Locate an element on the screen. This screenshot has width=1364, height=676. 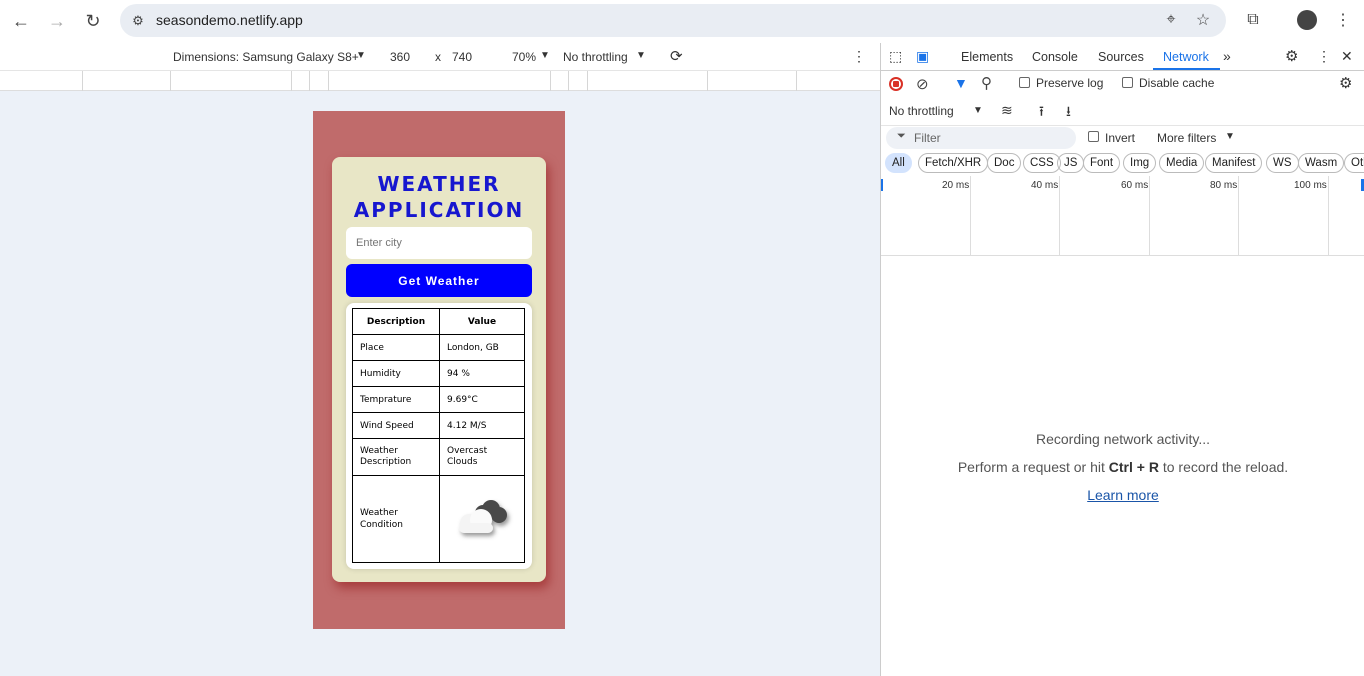
location-icon: ⌖ is located at coordinates (1171, 20).